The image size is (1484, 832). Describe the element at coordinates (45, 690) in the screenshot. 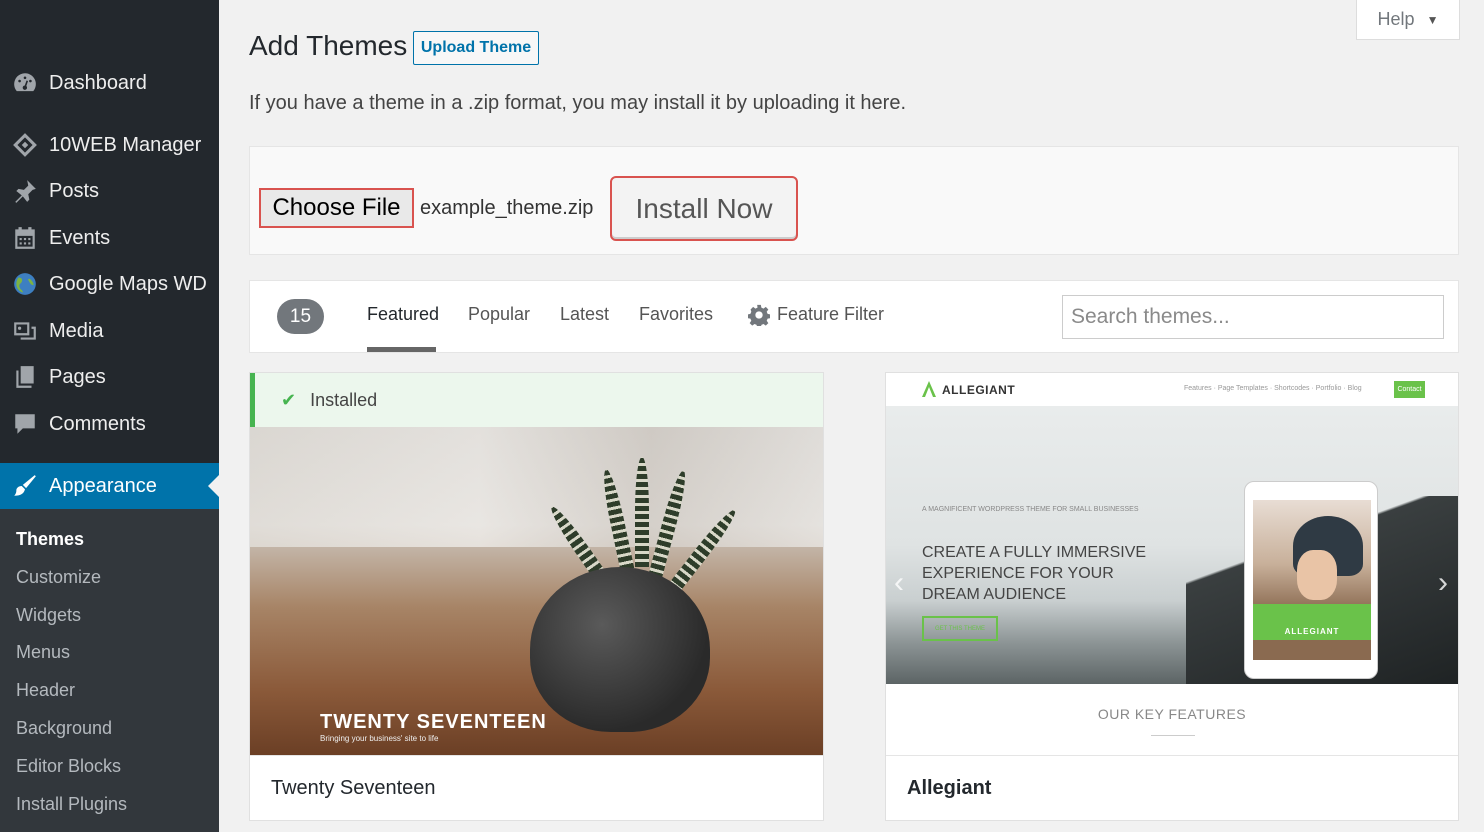

I see `submenu-item-header: Header` at that location.